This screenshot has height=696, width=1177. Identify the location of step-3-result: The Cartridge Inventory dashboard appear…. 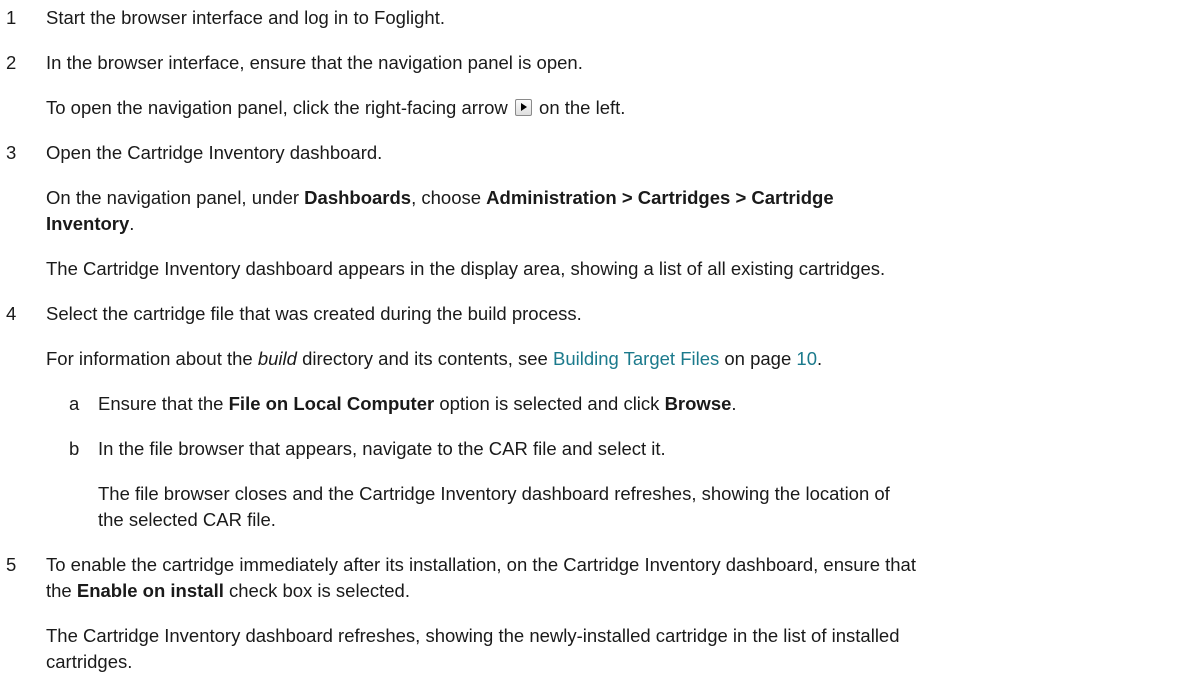
(466, 268).